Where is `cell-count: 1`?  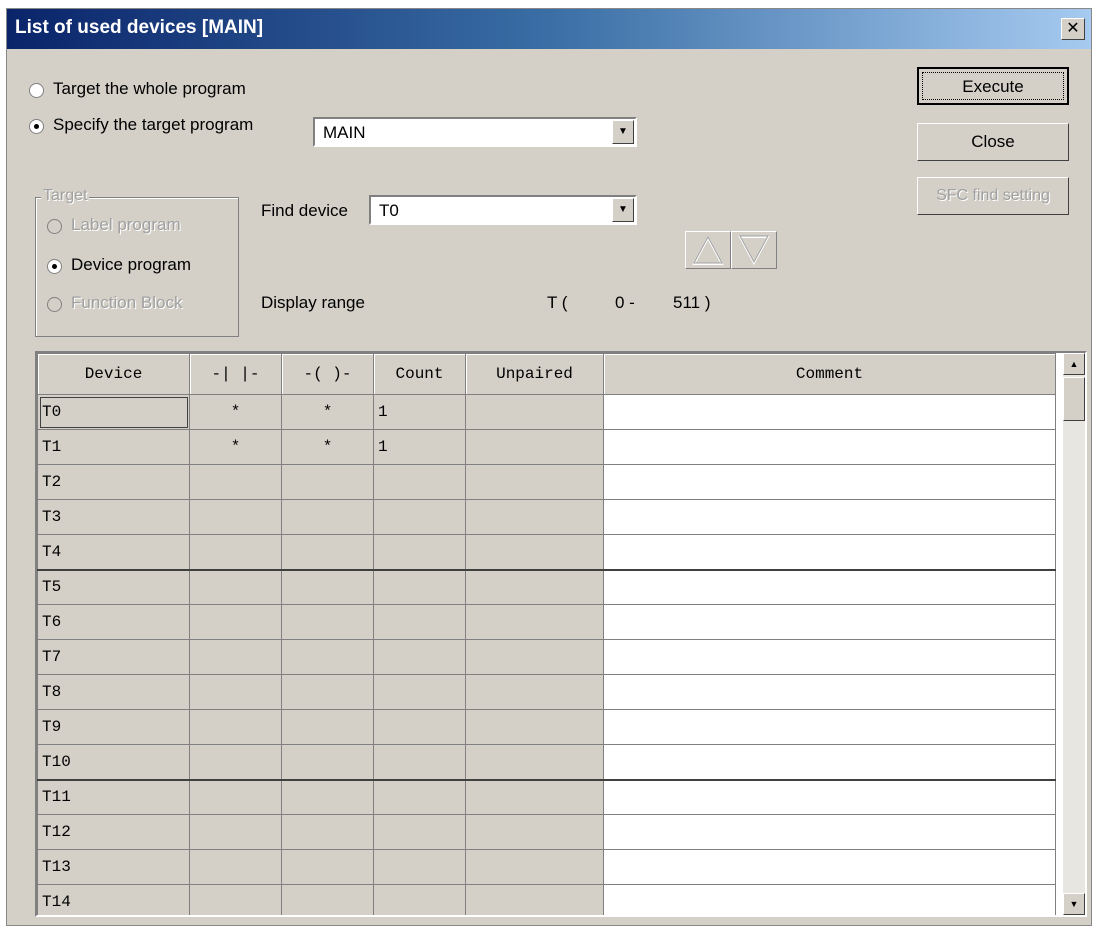 cell-count: 1 is located at coordinates (419, 447).